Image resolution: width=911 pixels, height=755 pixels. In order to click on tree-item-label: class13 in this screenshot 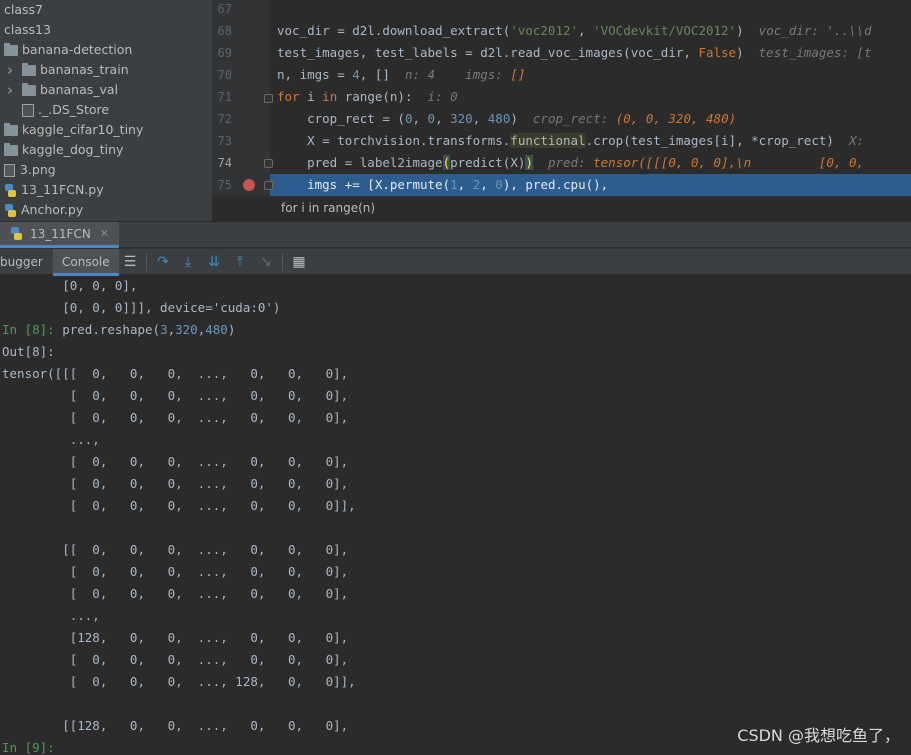, I will do `click(27, 29)`.